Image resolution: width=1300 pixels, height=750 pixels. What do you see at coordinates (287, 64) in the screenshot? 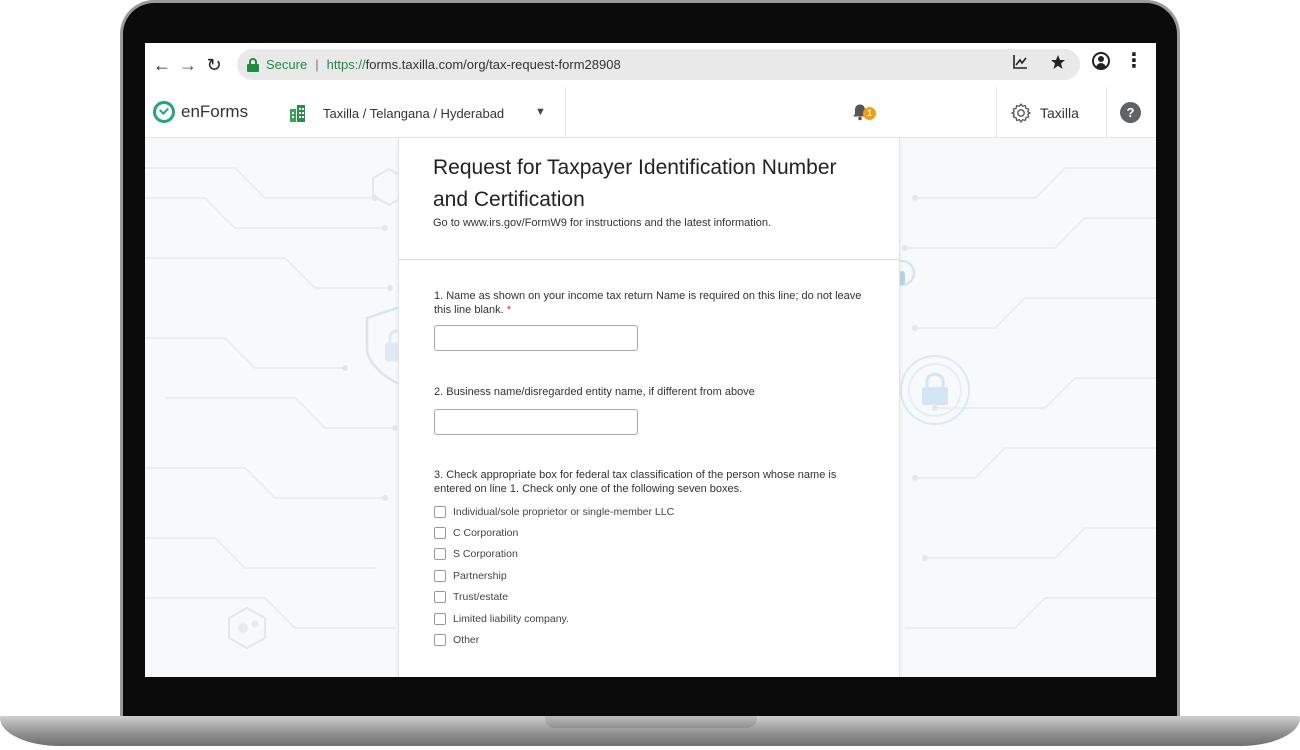
I see `secure-label: Secure` at bounding box center [287, 64].